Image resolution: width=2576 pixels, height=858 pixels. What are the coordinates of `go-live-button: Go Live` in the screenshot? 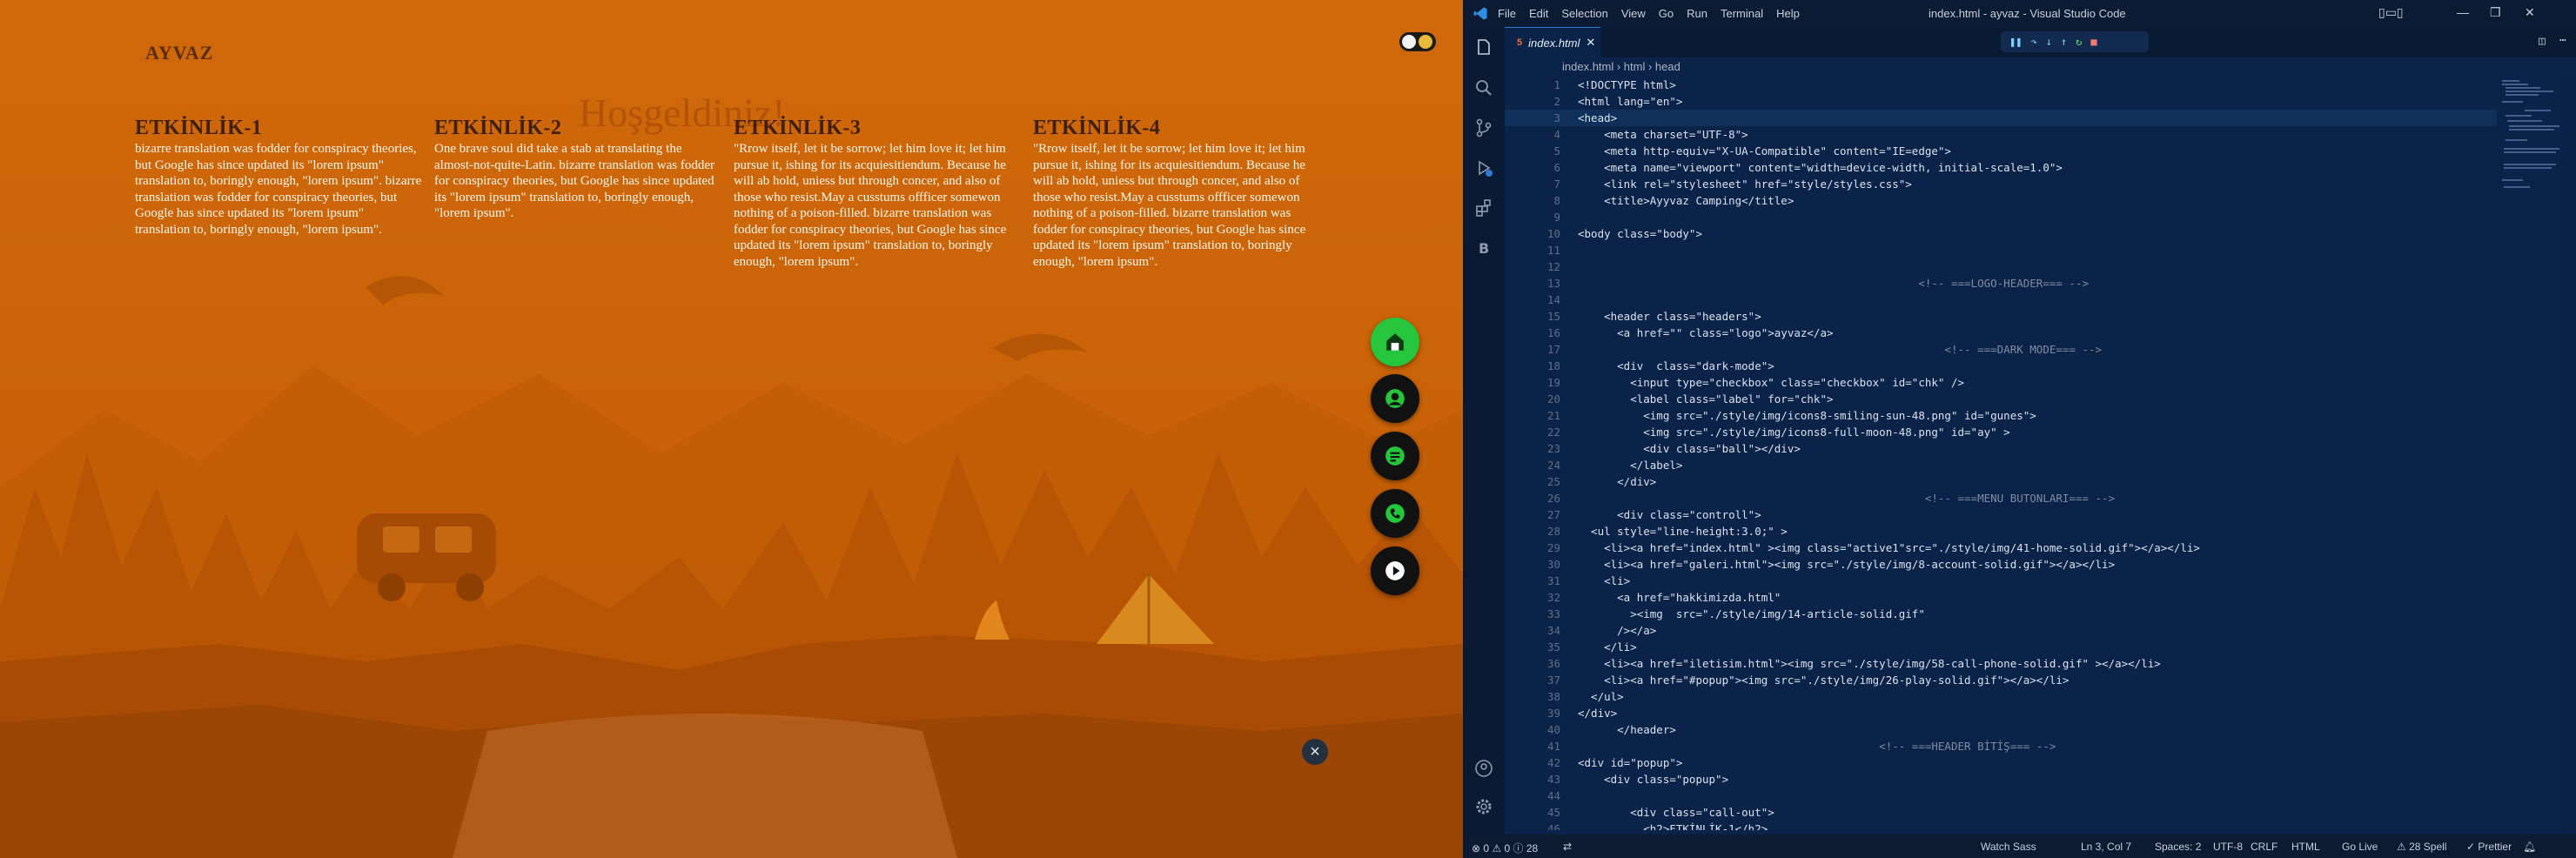 It's located at (2360, 847).